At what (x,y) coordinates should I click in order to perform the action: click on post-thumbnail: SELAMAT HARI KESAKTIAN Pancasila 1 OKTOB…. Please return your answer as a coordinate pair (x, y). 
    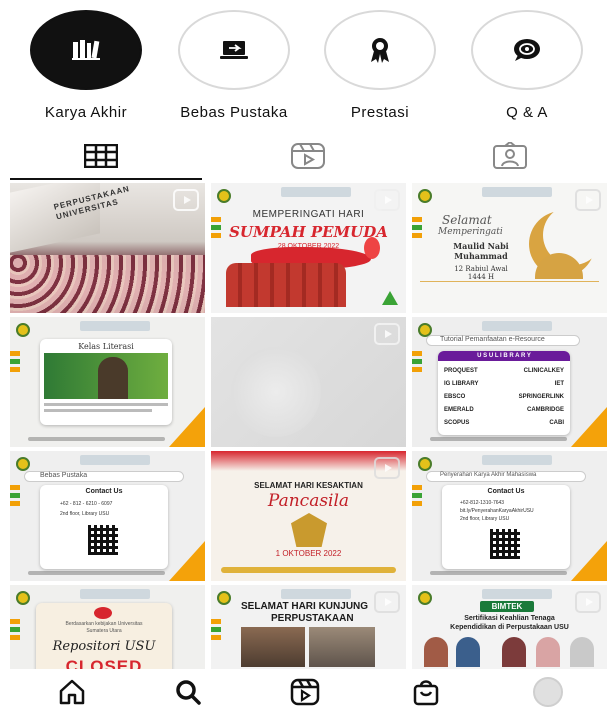
    Looking at the image, I should click on (308, 516).